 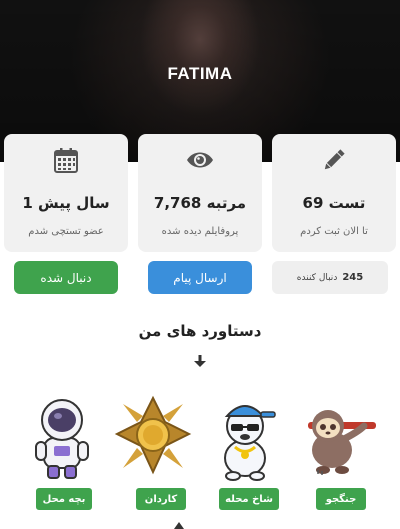 I want to click on sloth-icon, so click(x=342, y=442).